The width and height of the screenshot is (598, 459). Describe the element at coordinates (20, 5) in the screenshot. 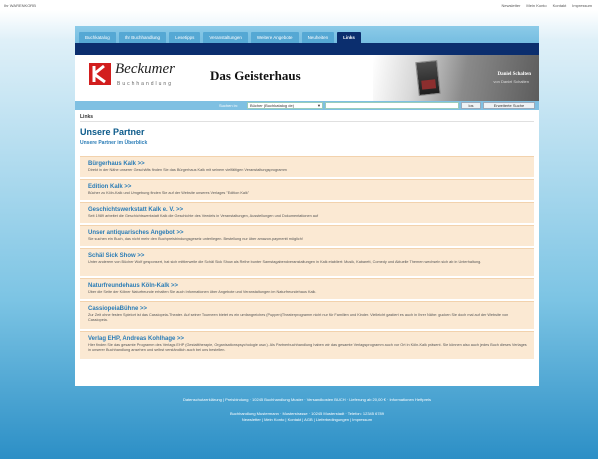

I see `cart-link: Ihr WARENKORB` at that location.